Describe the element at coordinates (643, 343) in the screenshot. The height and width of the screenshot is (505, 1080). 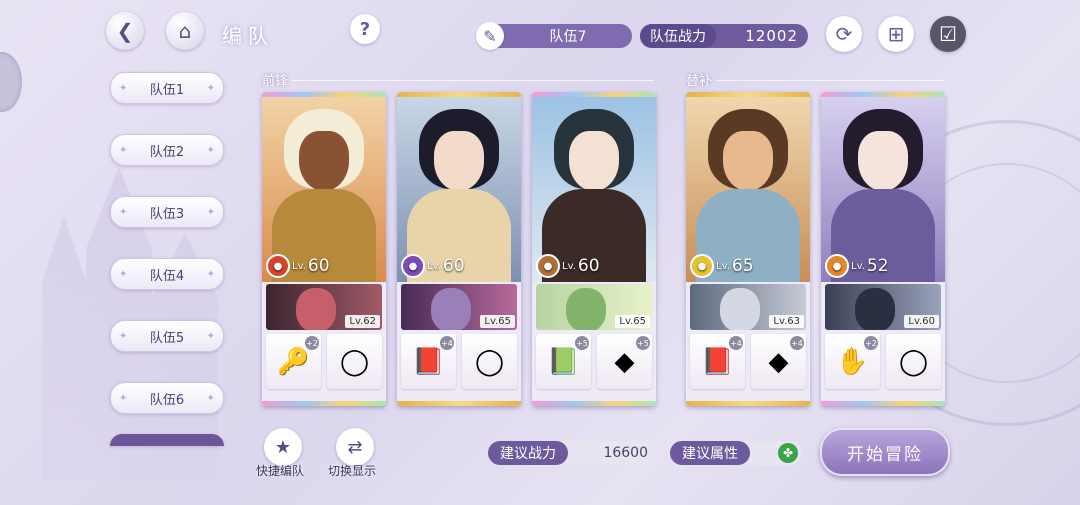
I see `enhance-badge: +5` at that location.